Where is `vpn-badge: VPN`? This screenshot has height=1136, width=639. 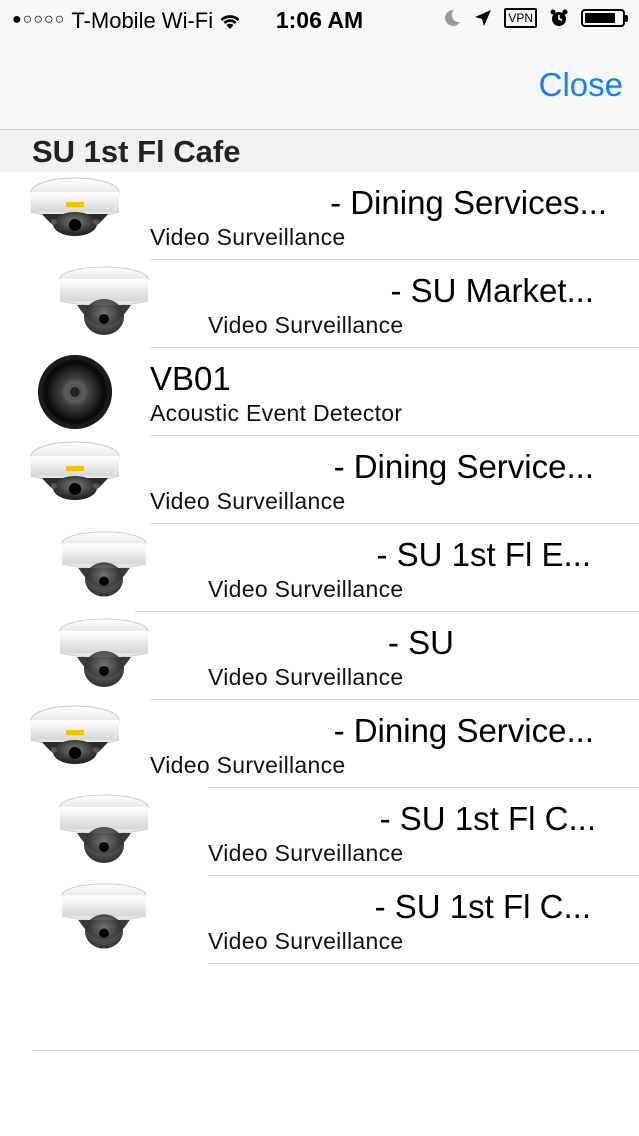 vpn-badge: VPN is located at coordinates (520, 18).